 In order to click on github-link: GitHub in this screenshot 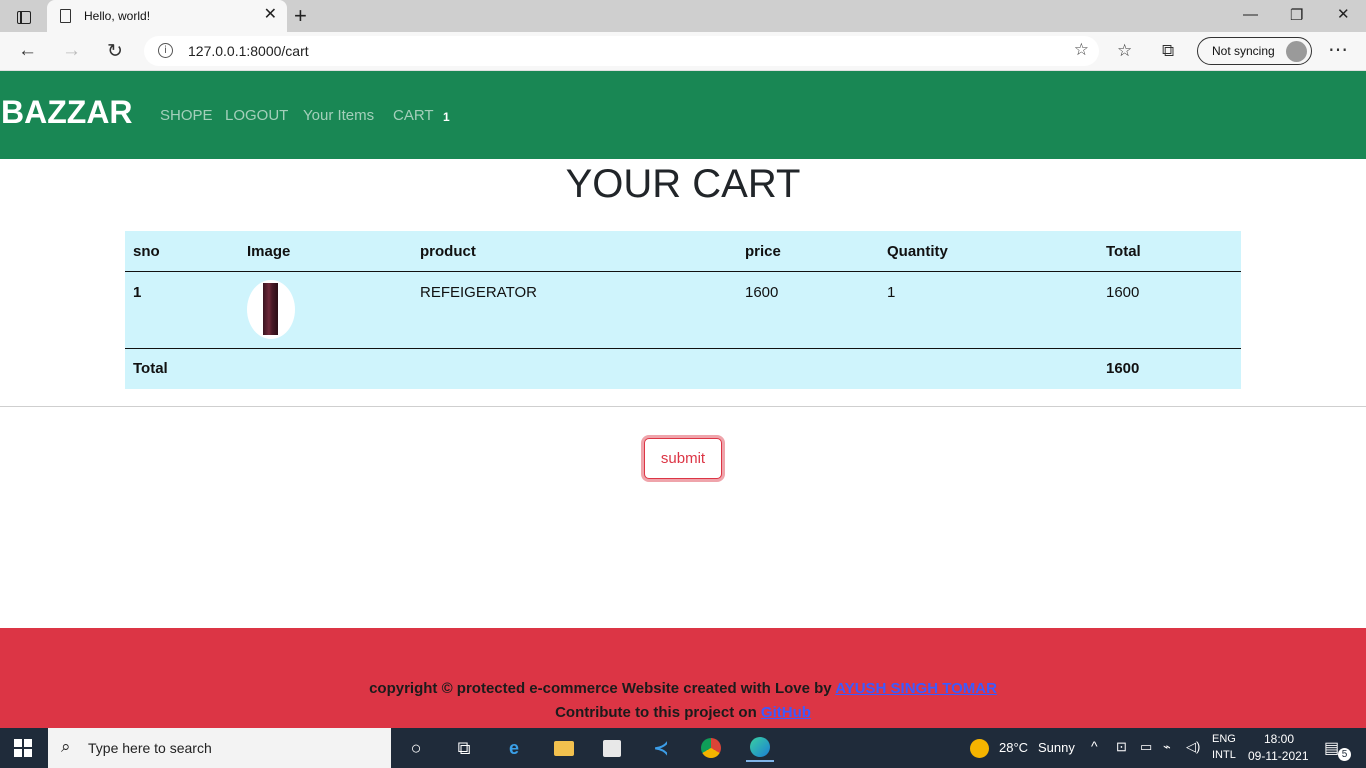, I will do `click(786, 712)`.